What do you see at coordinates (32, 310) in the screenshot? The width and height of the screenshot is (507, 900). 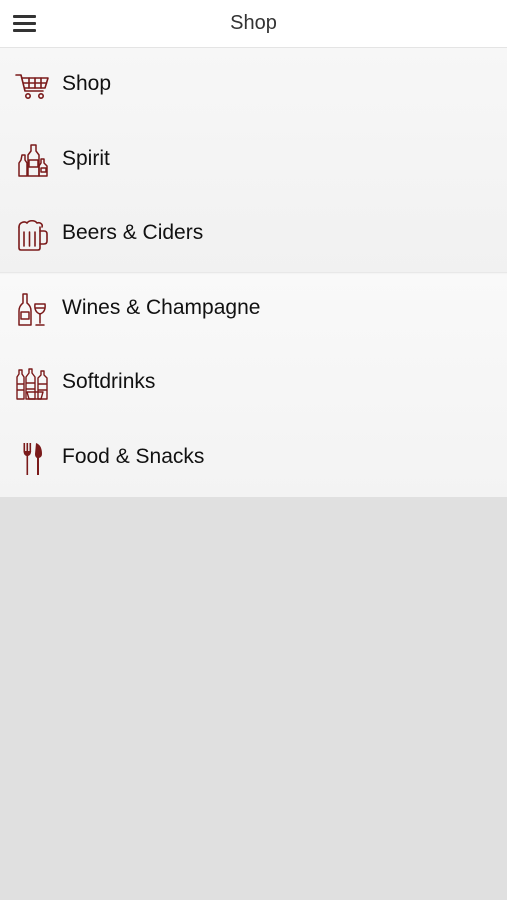 I see `wine-bottle-glass-icon` at bounding box center [32, 310].